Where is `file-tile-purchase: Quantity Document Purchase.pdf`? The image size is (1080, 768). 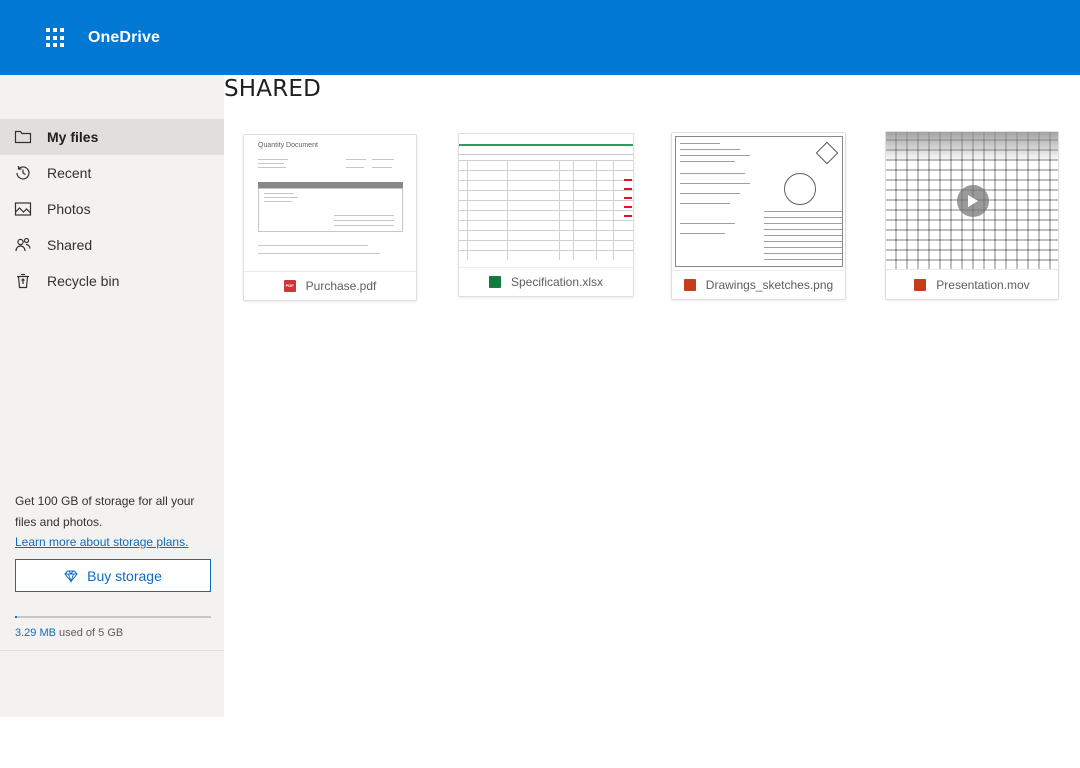
file-tile-purchase: Quantity Document Purchase.pdf is located at coordinates (330, 217).